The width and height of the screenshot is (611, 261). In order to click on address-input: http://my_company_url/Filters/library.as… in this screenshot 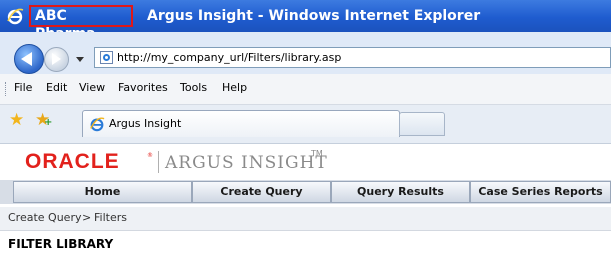, I will do `click(352, 57)`.